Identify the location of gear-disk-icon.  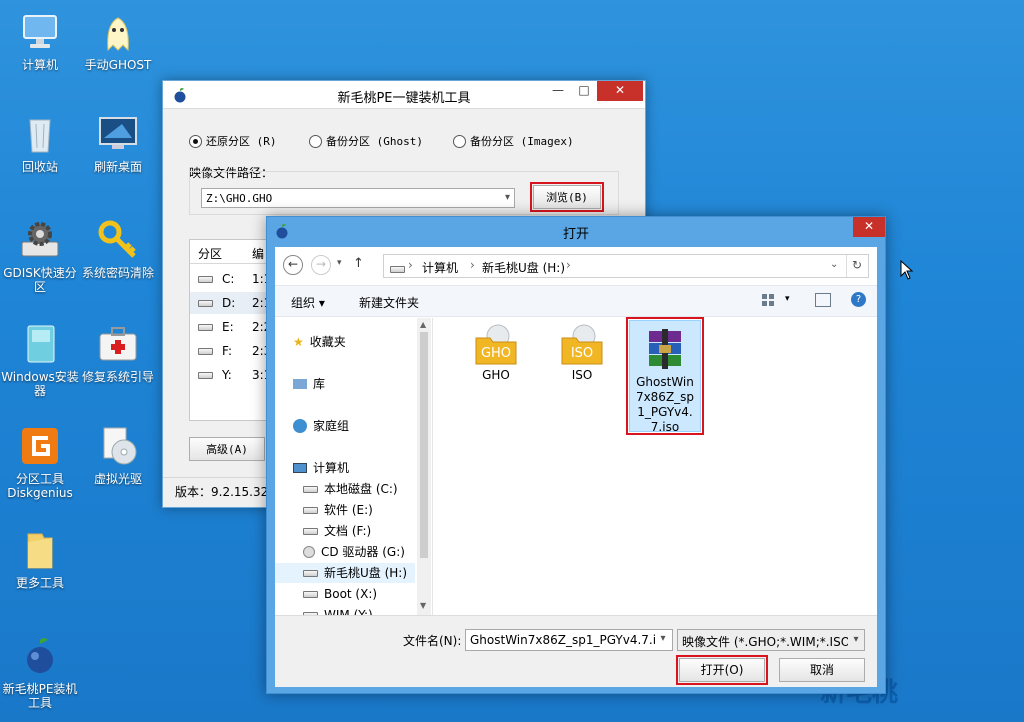
(40, 240).